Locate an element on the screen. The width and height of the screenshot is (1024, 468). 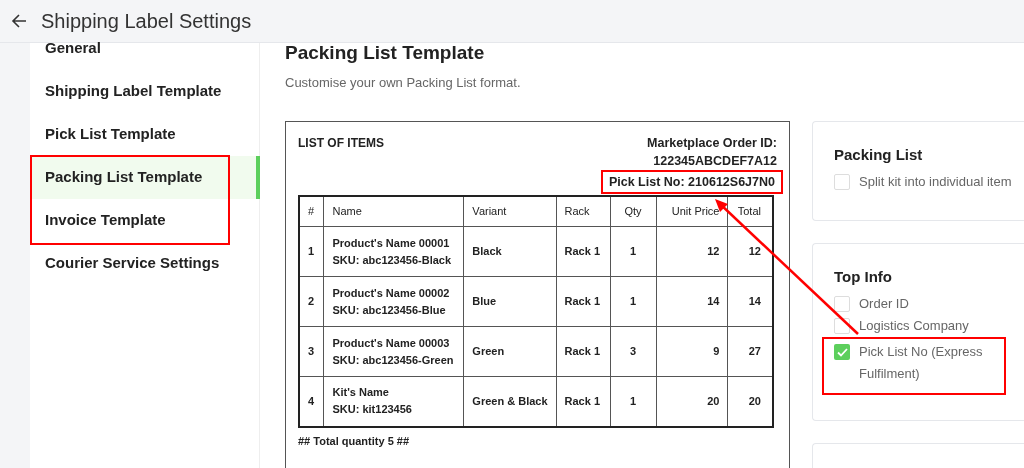
pick-list-number: Pick List No: 210612S6J7N0 is located at coordinates (691, 181).